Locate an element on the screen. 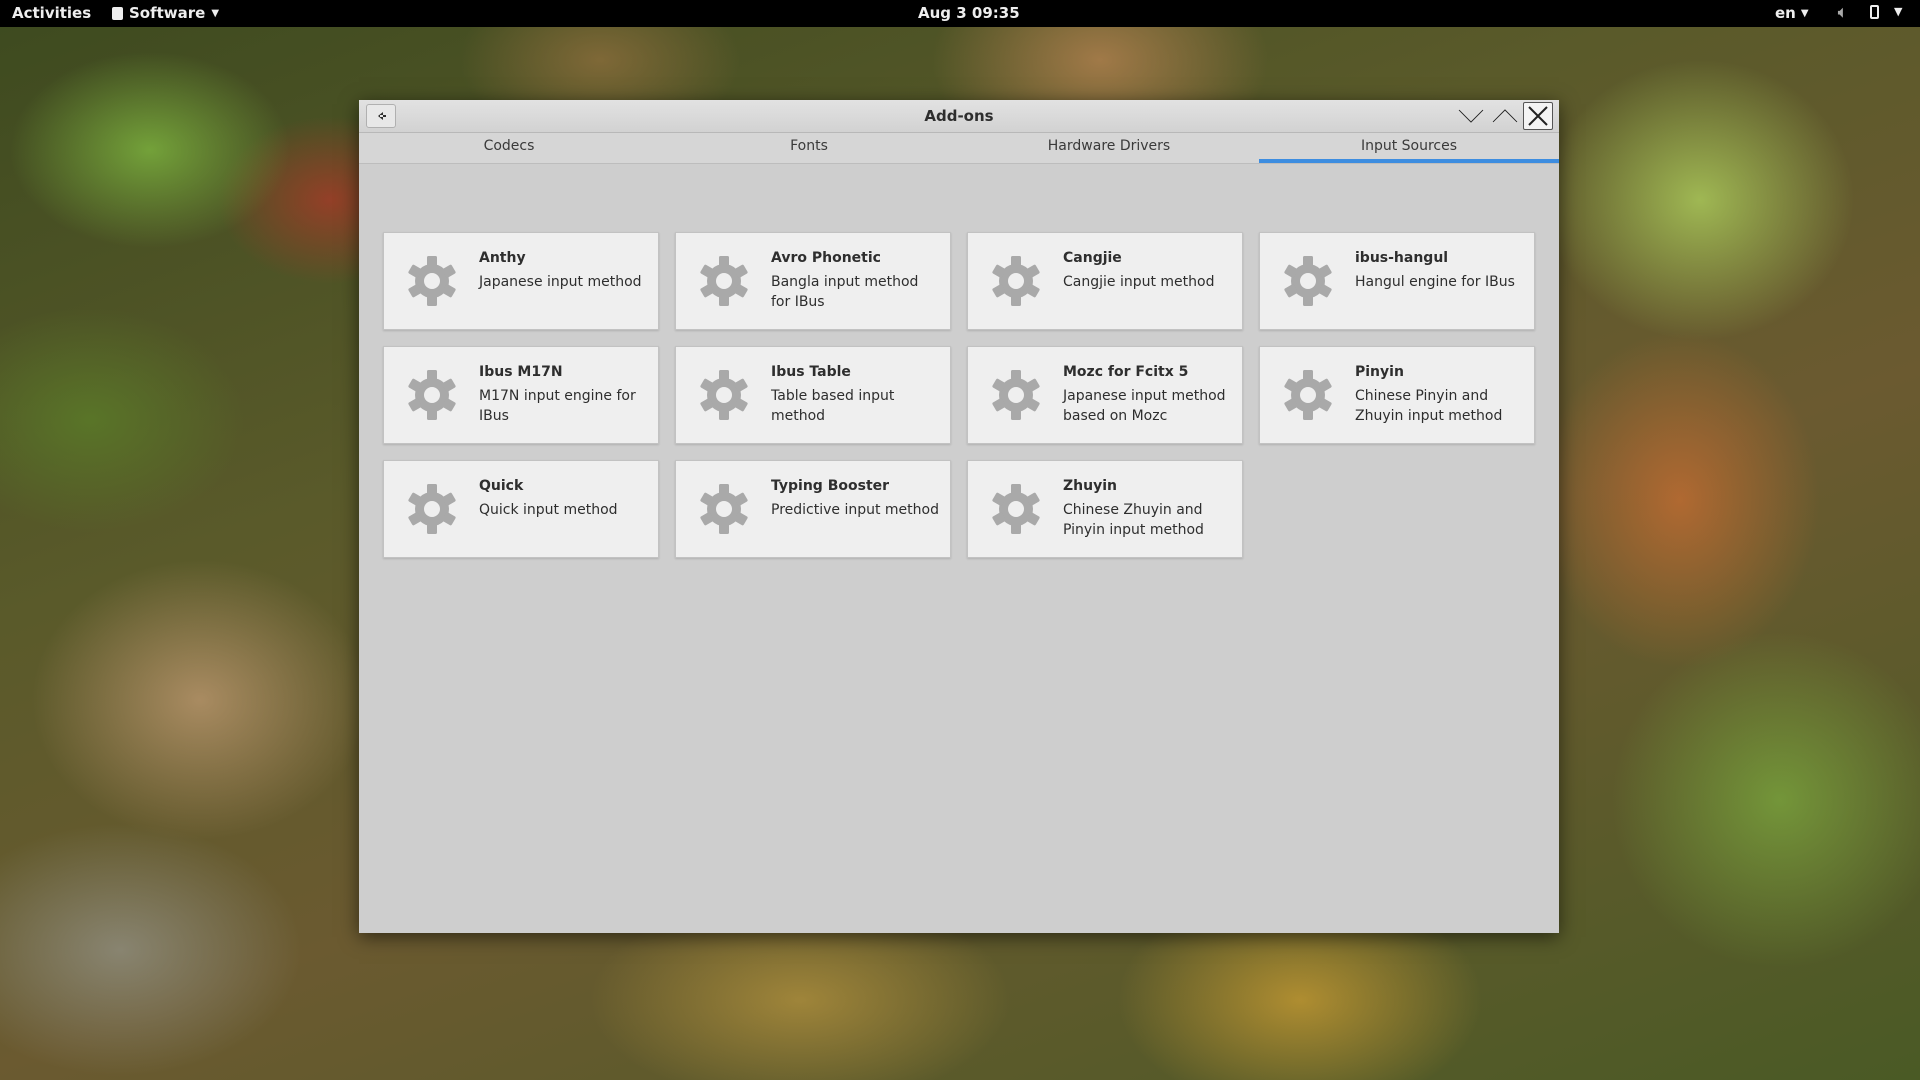 Image resolution: width=1920 pixels, height=1080 pixels. addon-description: Predictive input method is located at coordinates (855, 510).